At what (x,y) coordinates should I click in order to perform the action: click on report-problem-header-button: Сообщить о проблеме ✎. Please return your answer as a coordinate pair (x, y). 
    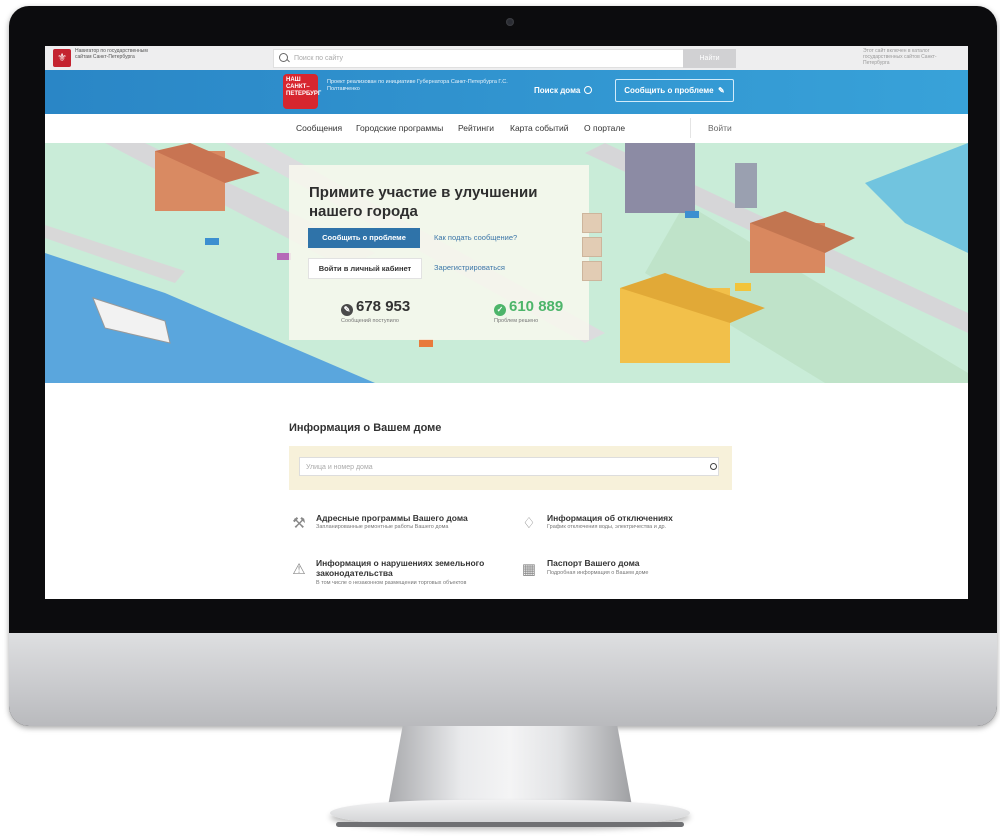
    Looking at the image, I should click on (674, 90).